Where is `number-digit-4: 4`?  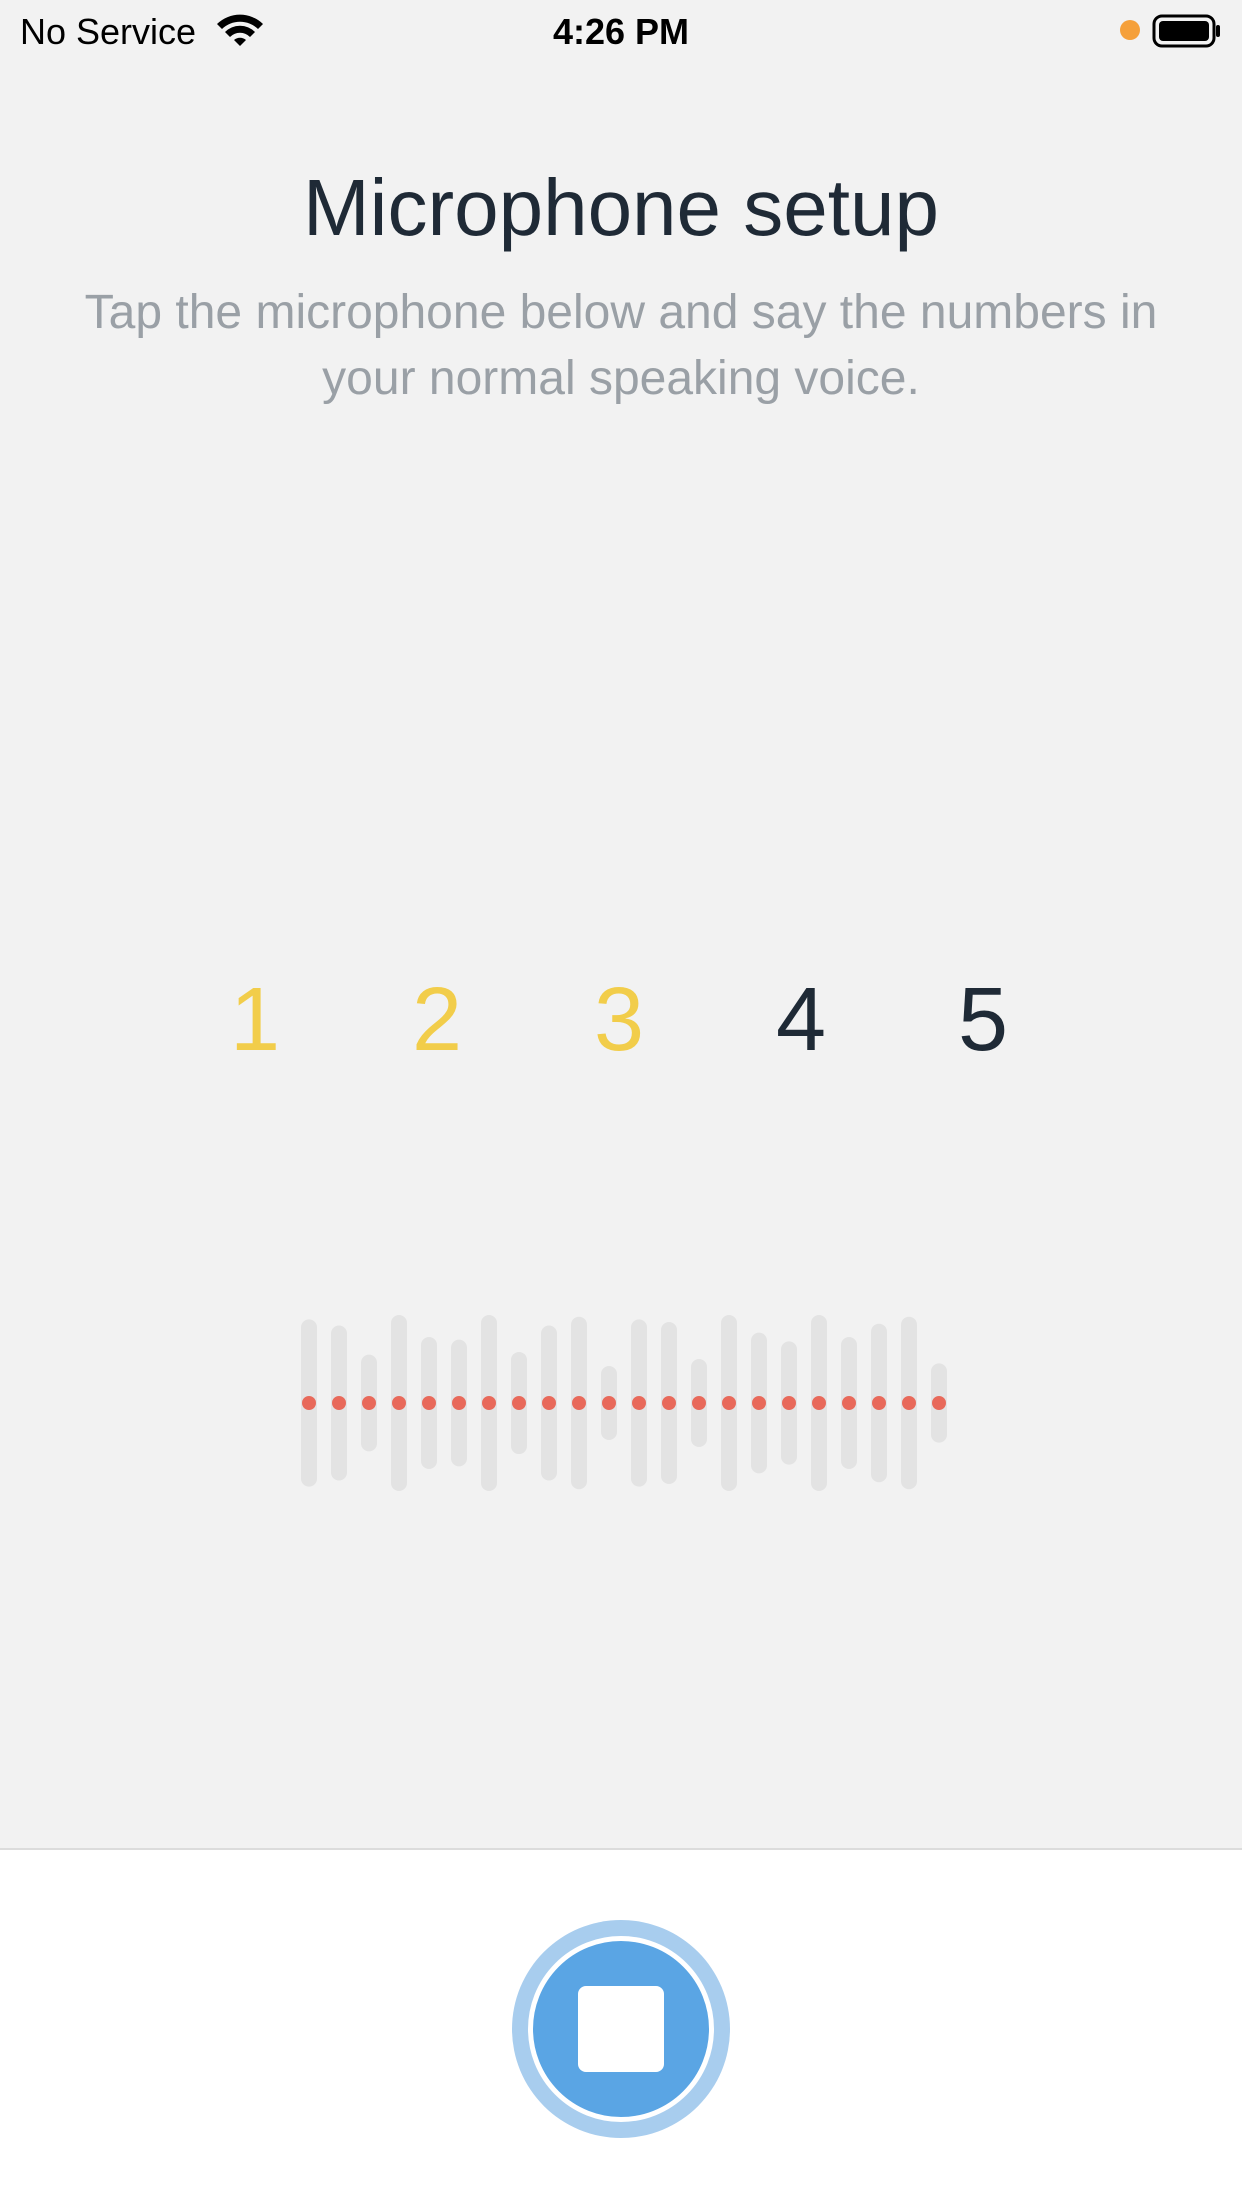 number-digit-4: 4 is located at coordinates (801, 1020).